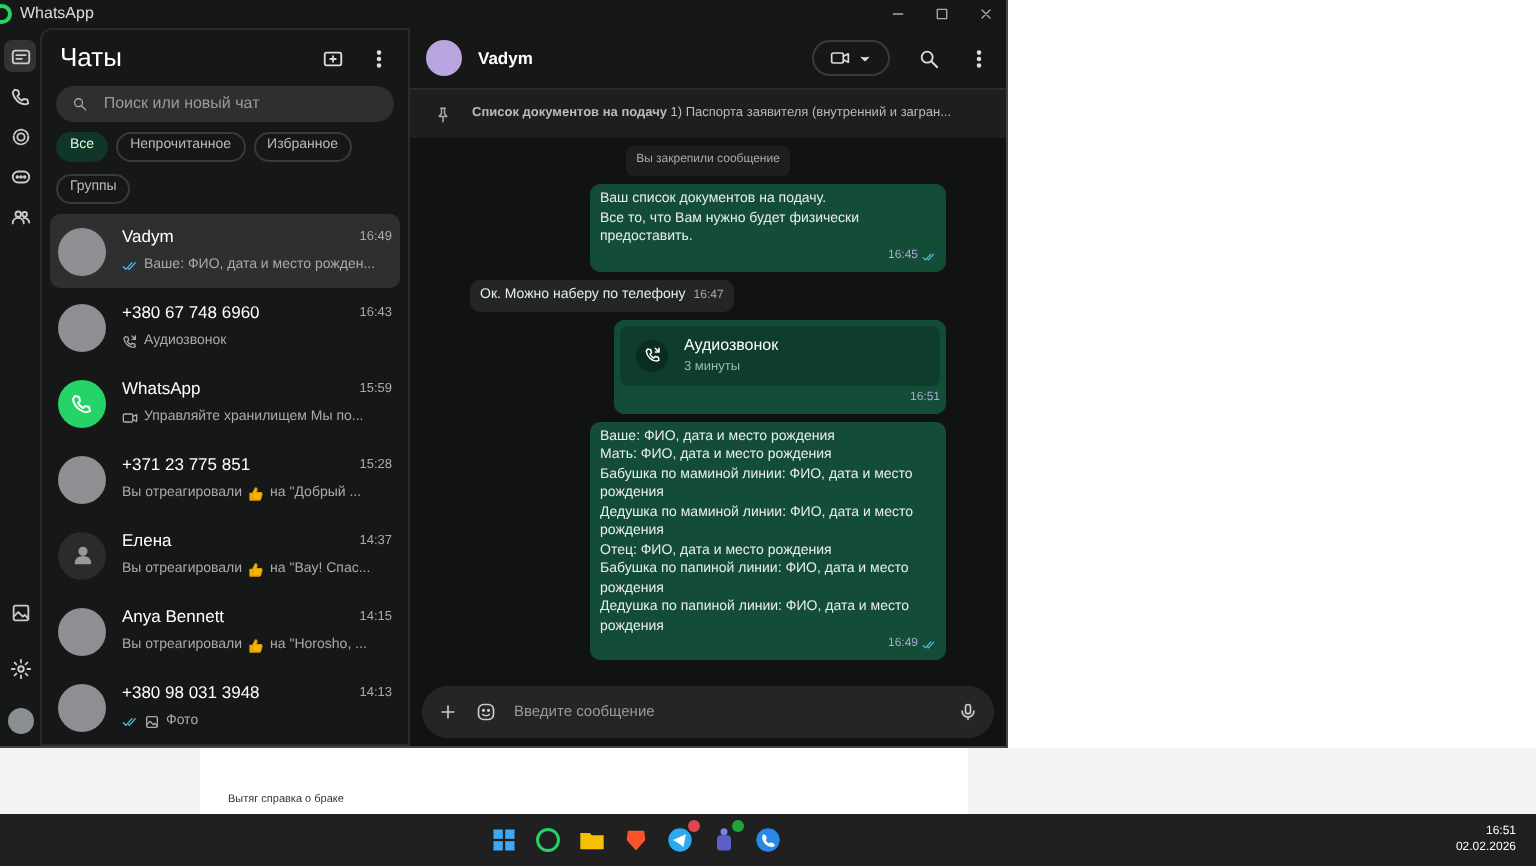 The width and height of the screenshot is (1536, 866). Describe the element at coordinates (443, 114) in the screenshot. I see `pin-icon` at that location.